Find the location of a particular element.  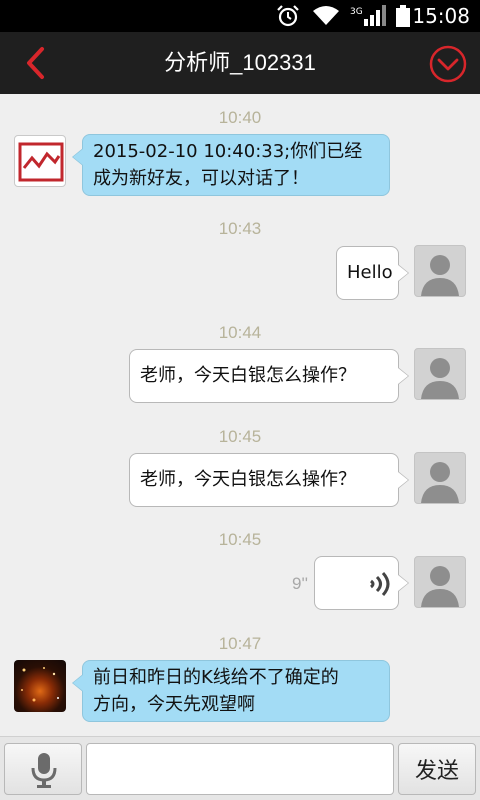

message-text-line: Hello is located at coordinates (370, 272).